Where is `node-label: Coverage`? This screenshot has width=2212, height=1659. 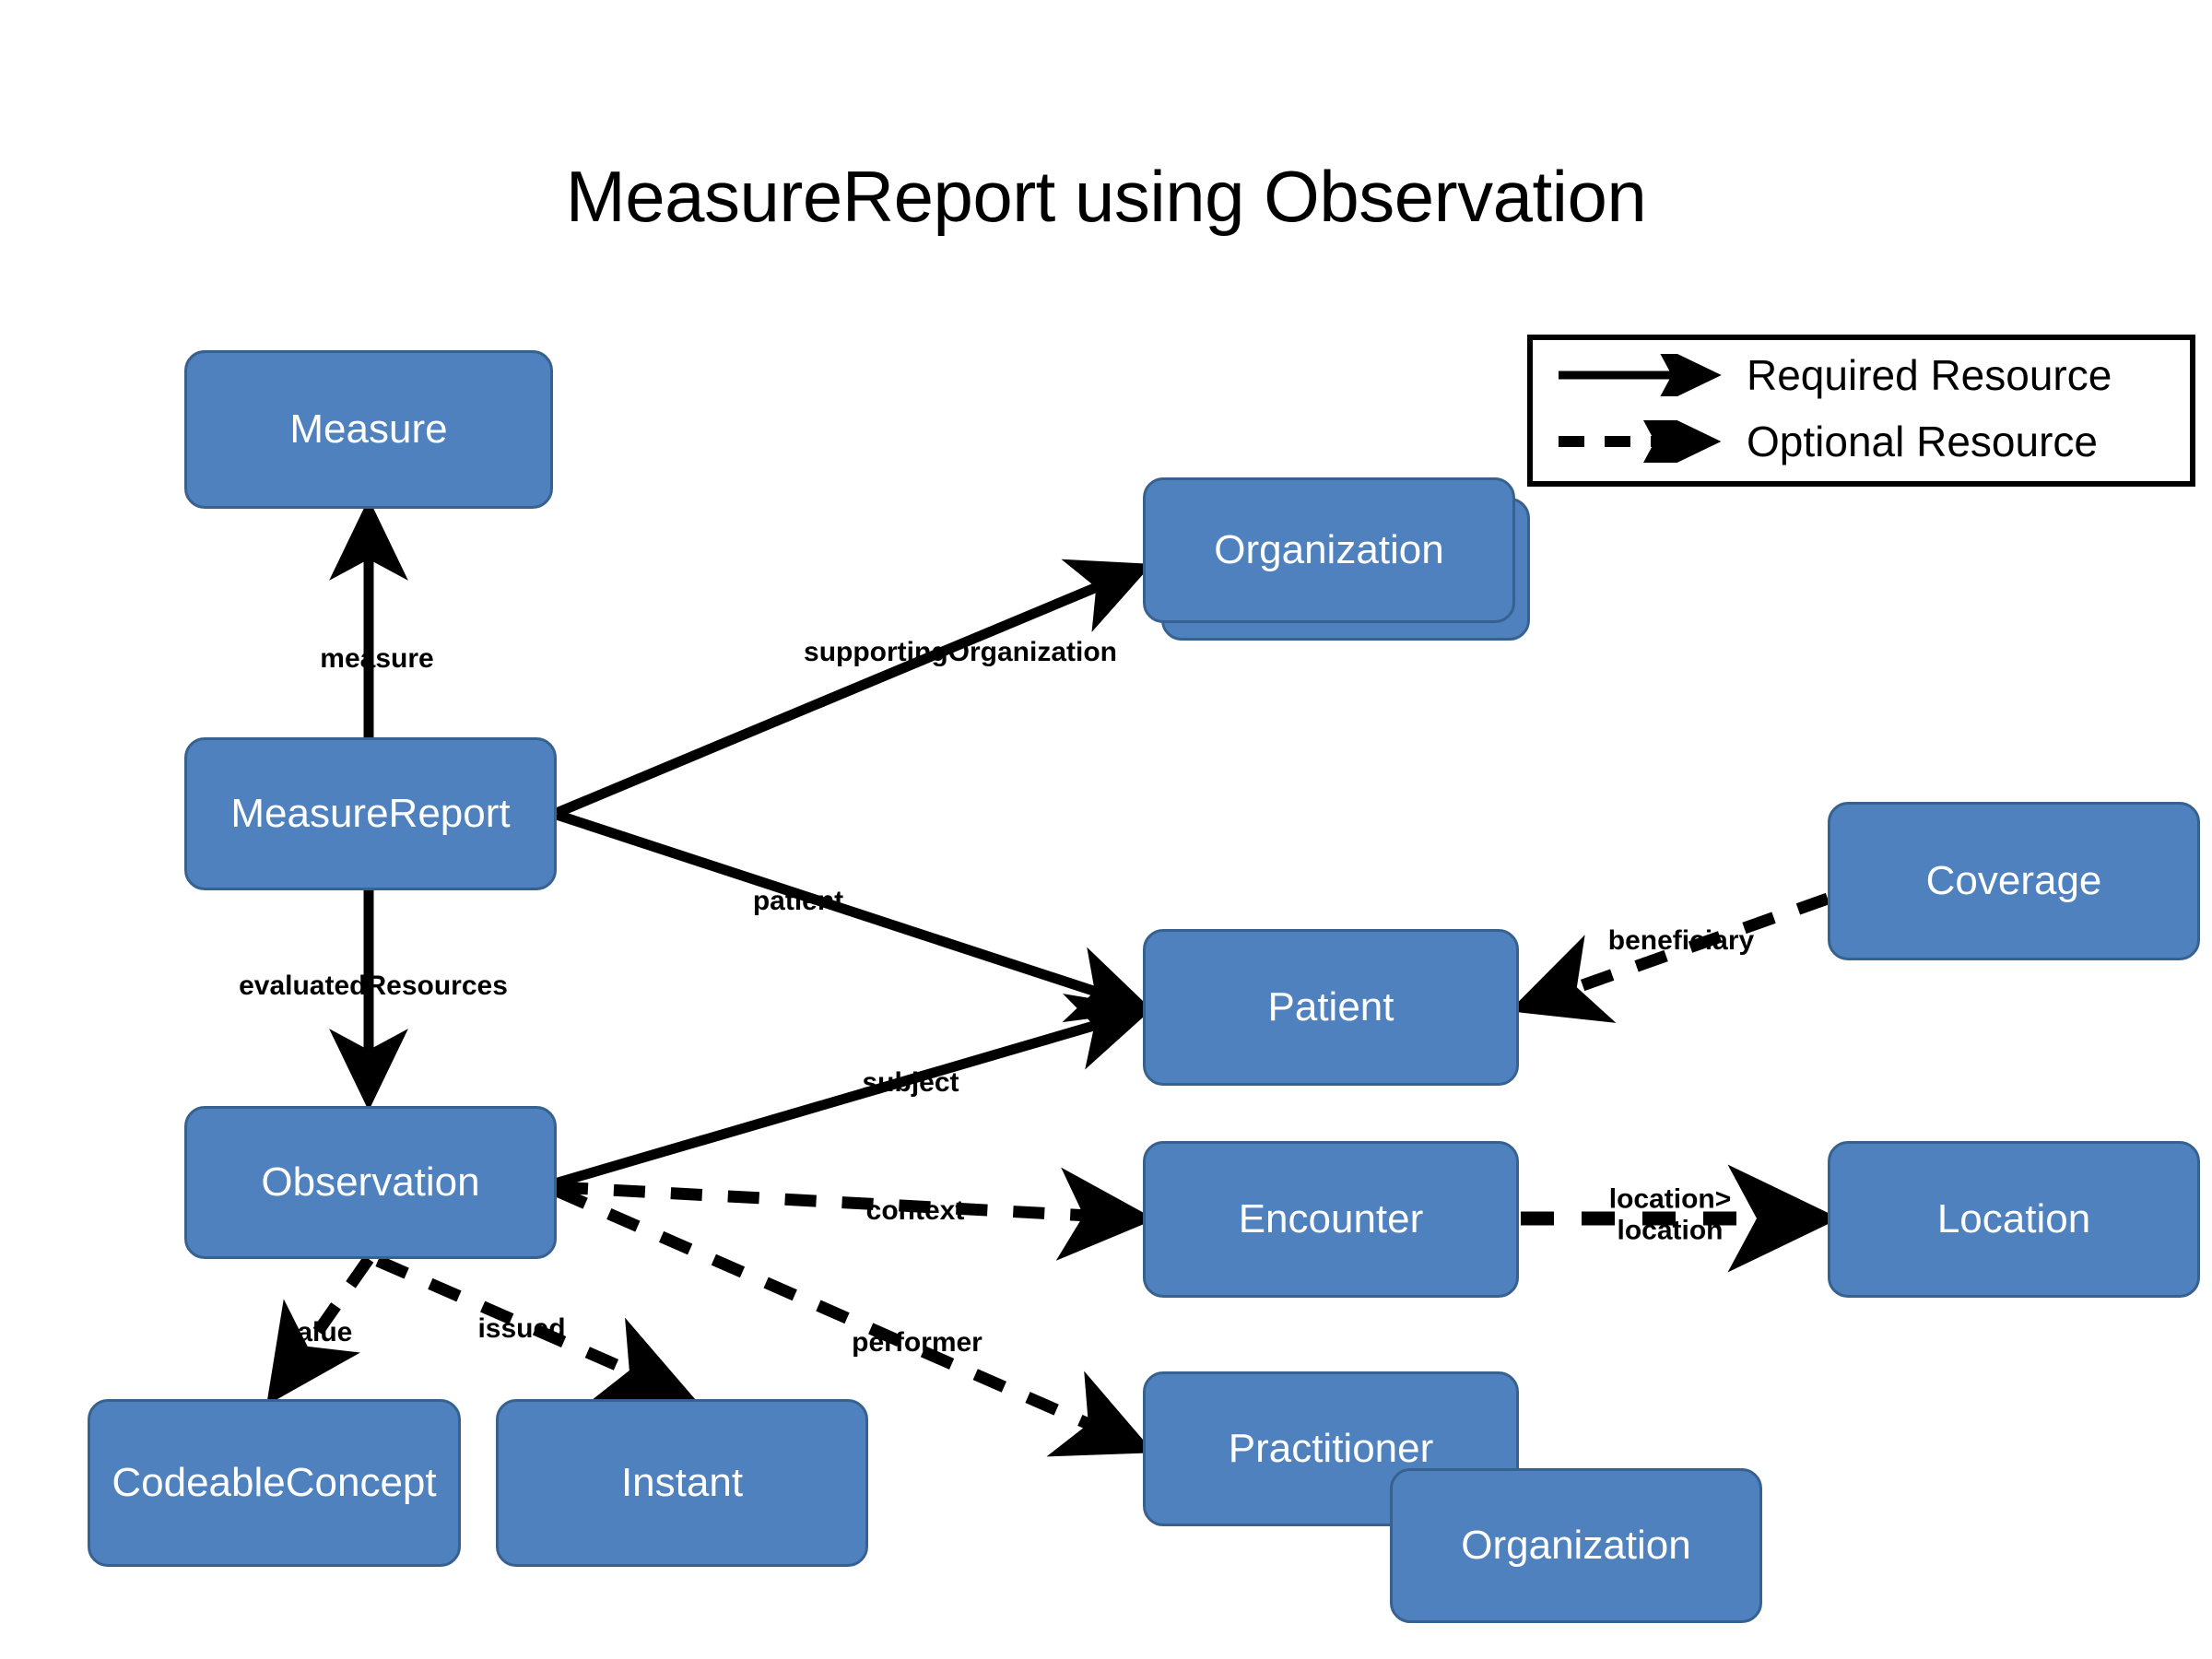
node-label: Coverage is located at coordinates (2013, 880).